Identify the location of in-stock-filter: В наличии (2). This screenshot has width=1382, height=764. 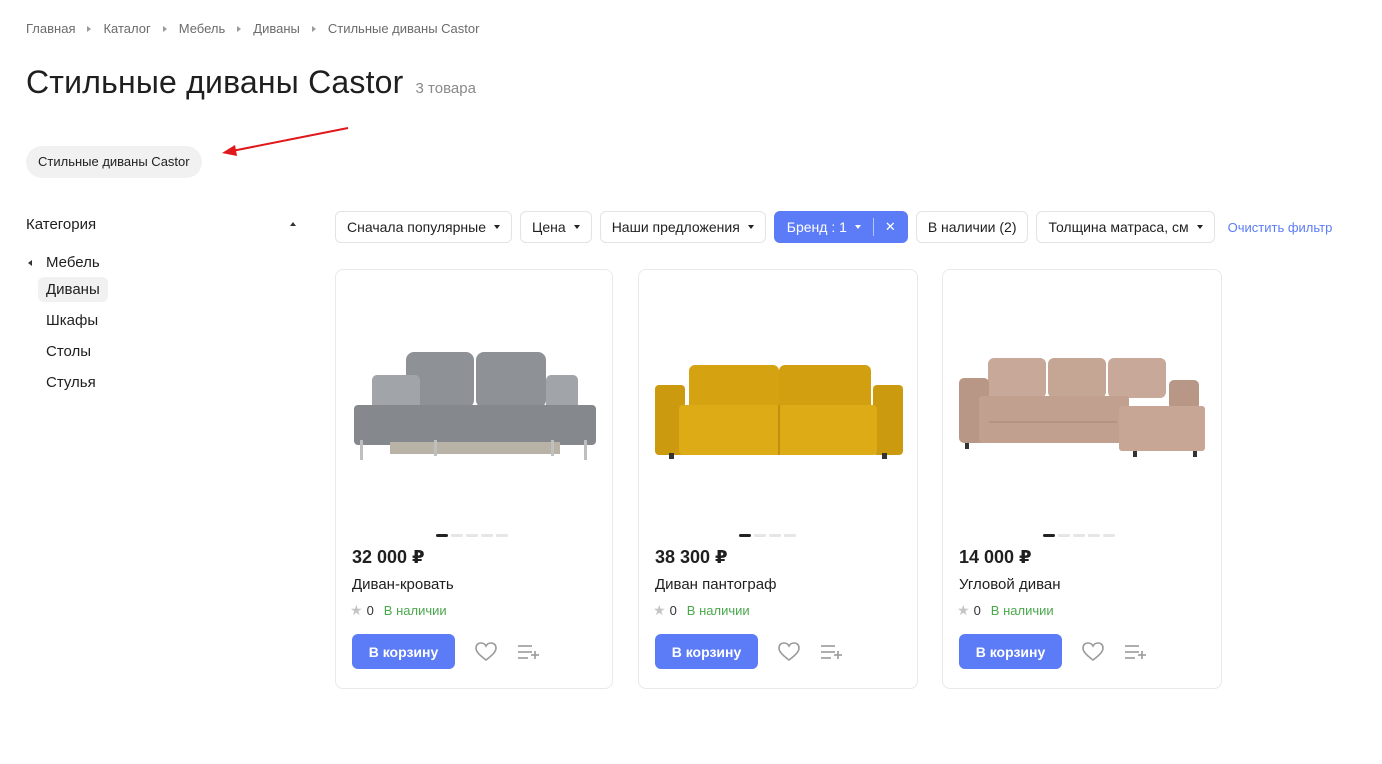
(972, 227).